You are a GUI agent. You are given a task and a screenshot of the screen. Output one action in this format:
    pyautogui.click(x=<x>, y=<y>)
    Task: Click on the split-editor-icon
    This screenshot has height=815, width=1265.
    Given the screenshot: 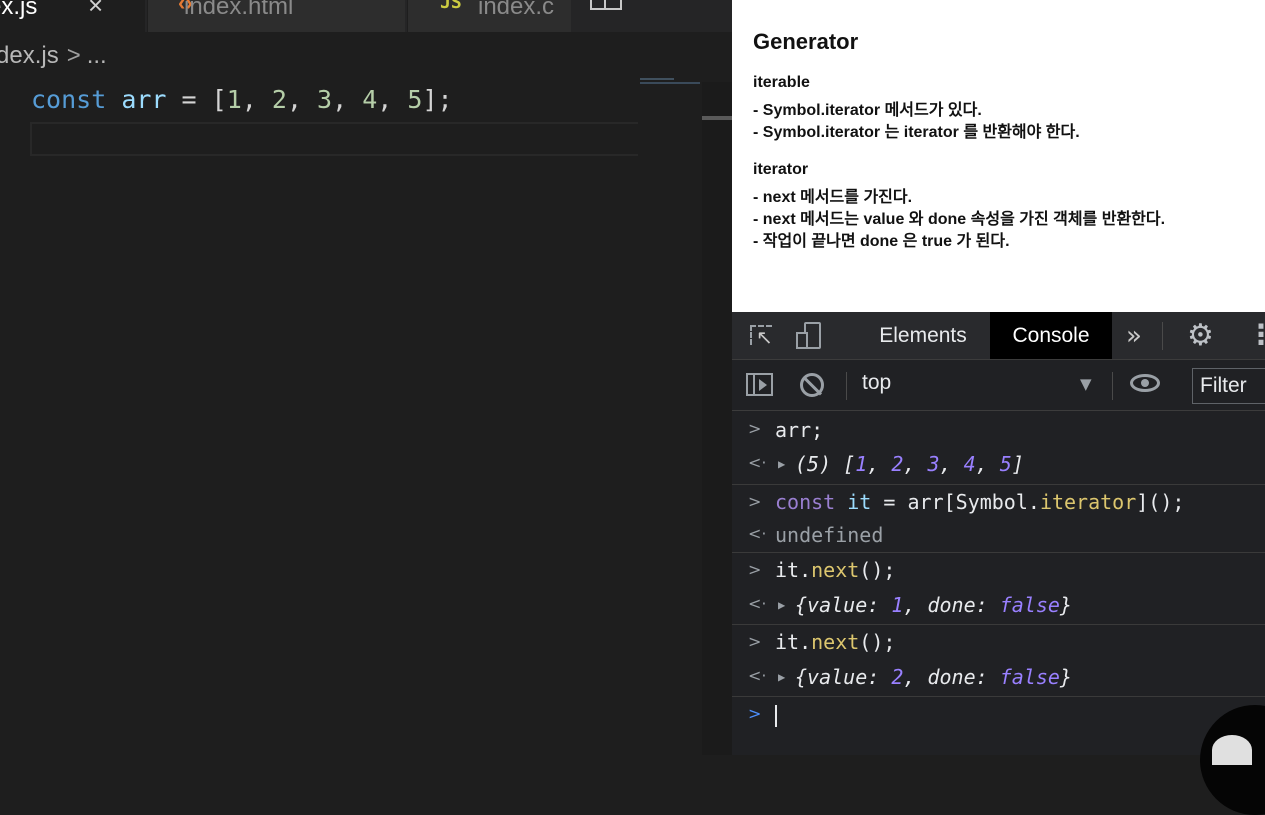 What is the action you would take?
    pyautogui.click(x=606, y=5)
    